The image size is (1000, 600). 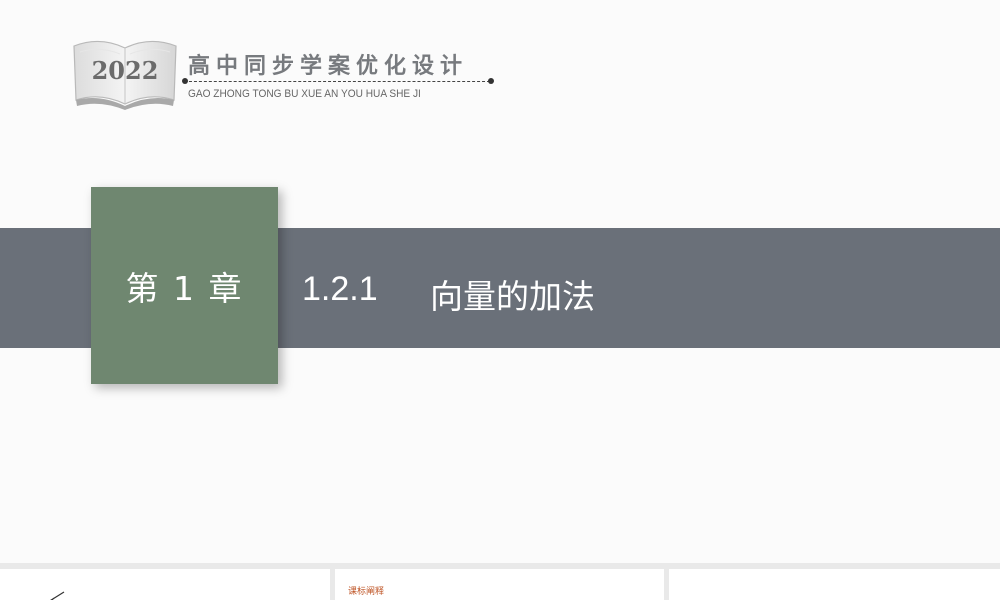 I want to click on slide-thumbnail-2: 课标阐释, so click(x=499, y=584).